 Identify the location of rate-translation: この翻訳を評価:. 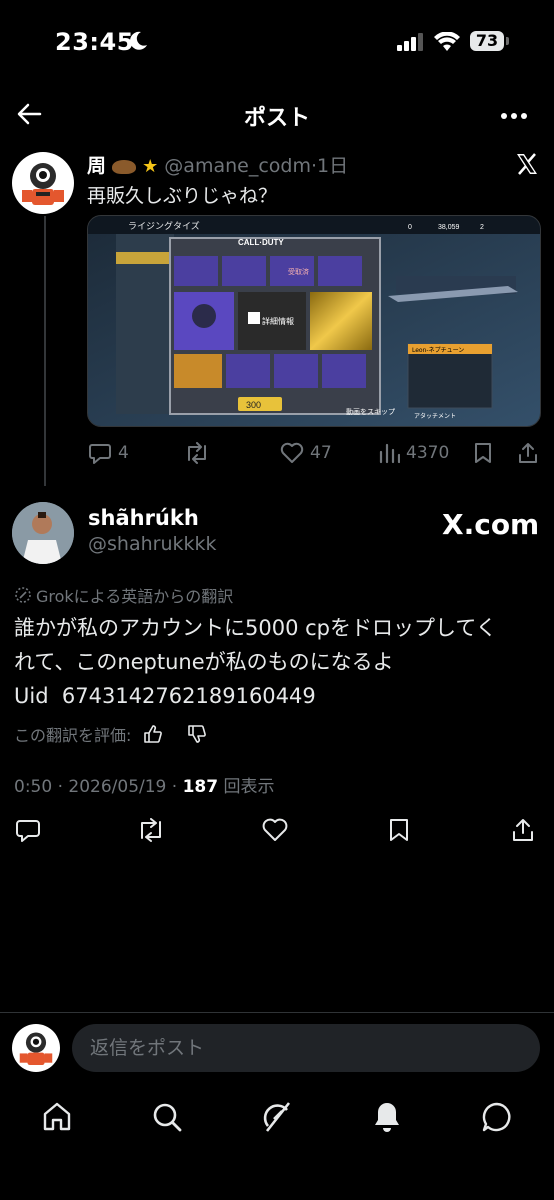
(110, 734).